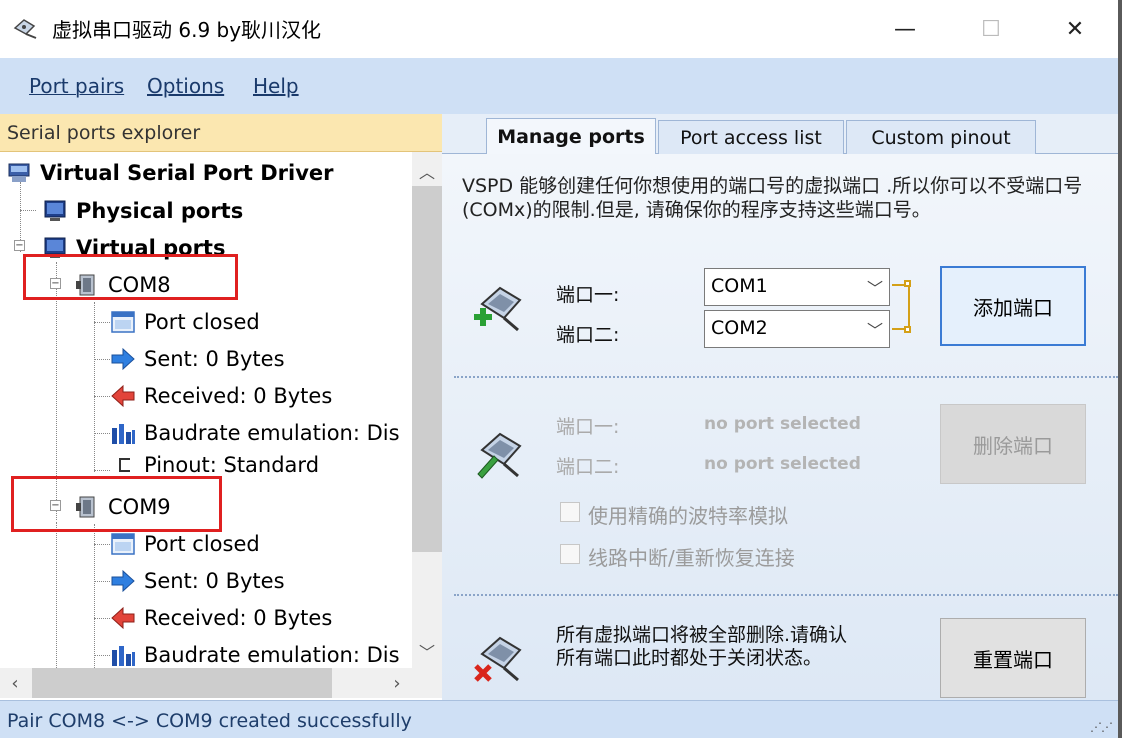  I want to click on reset-description: 所有虚拟端口将被全部删除.请确认所有端口此时都处于关闭状态。, so click(702, 646).